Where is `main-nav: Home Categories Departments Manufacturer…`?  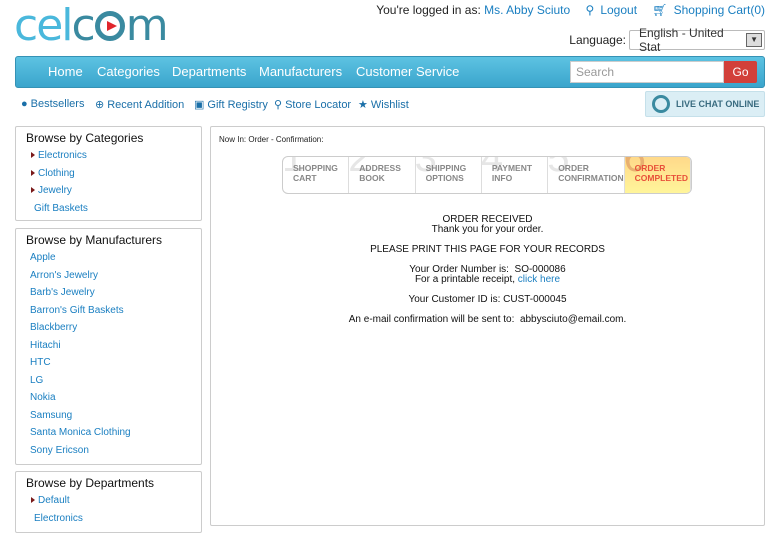
main-nav: Home Categories Departments Manufacturer… is located at coordinates (390, 72).